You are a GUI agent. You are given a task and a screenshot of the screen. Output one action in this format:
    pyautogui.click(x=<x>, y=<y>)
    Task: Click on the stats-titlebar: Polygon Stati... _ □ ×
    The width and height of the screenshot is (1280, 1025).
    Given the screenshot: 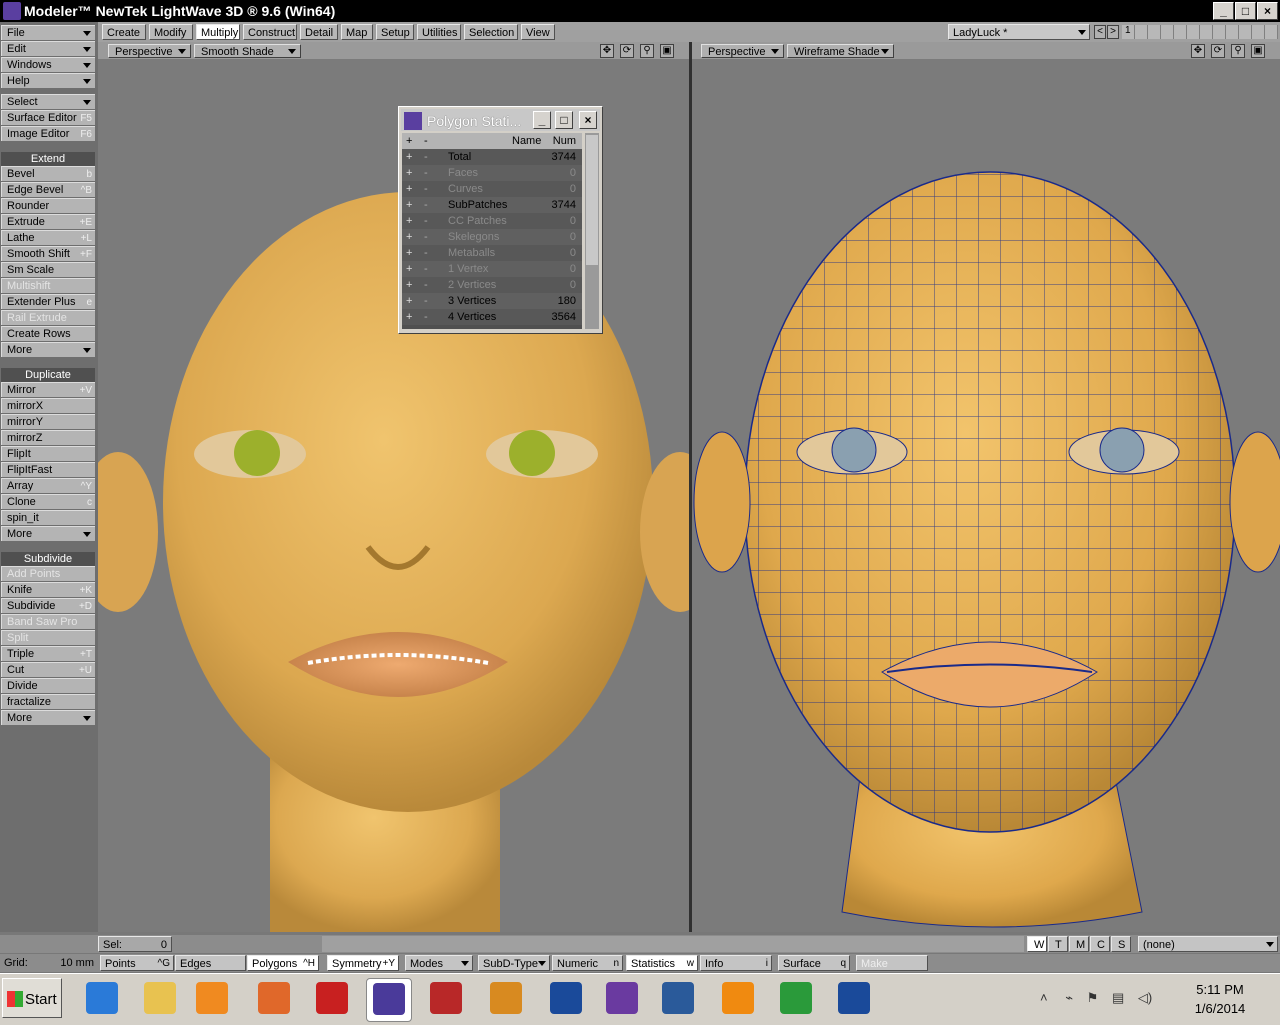 What is the action you would take?
    pyautogui.click(x=500, y=120)
    